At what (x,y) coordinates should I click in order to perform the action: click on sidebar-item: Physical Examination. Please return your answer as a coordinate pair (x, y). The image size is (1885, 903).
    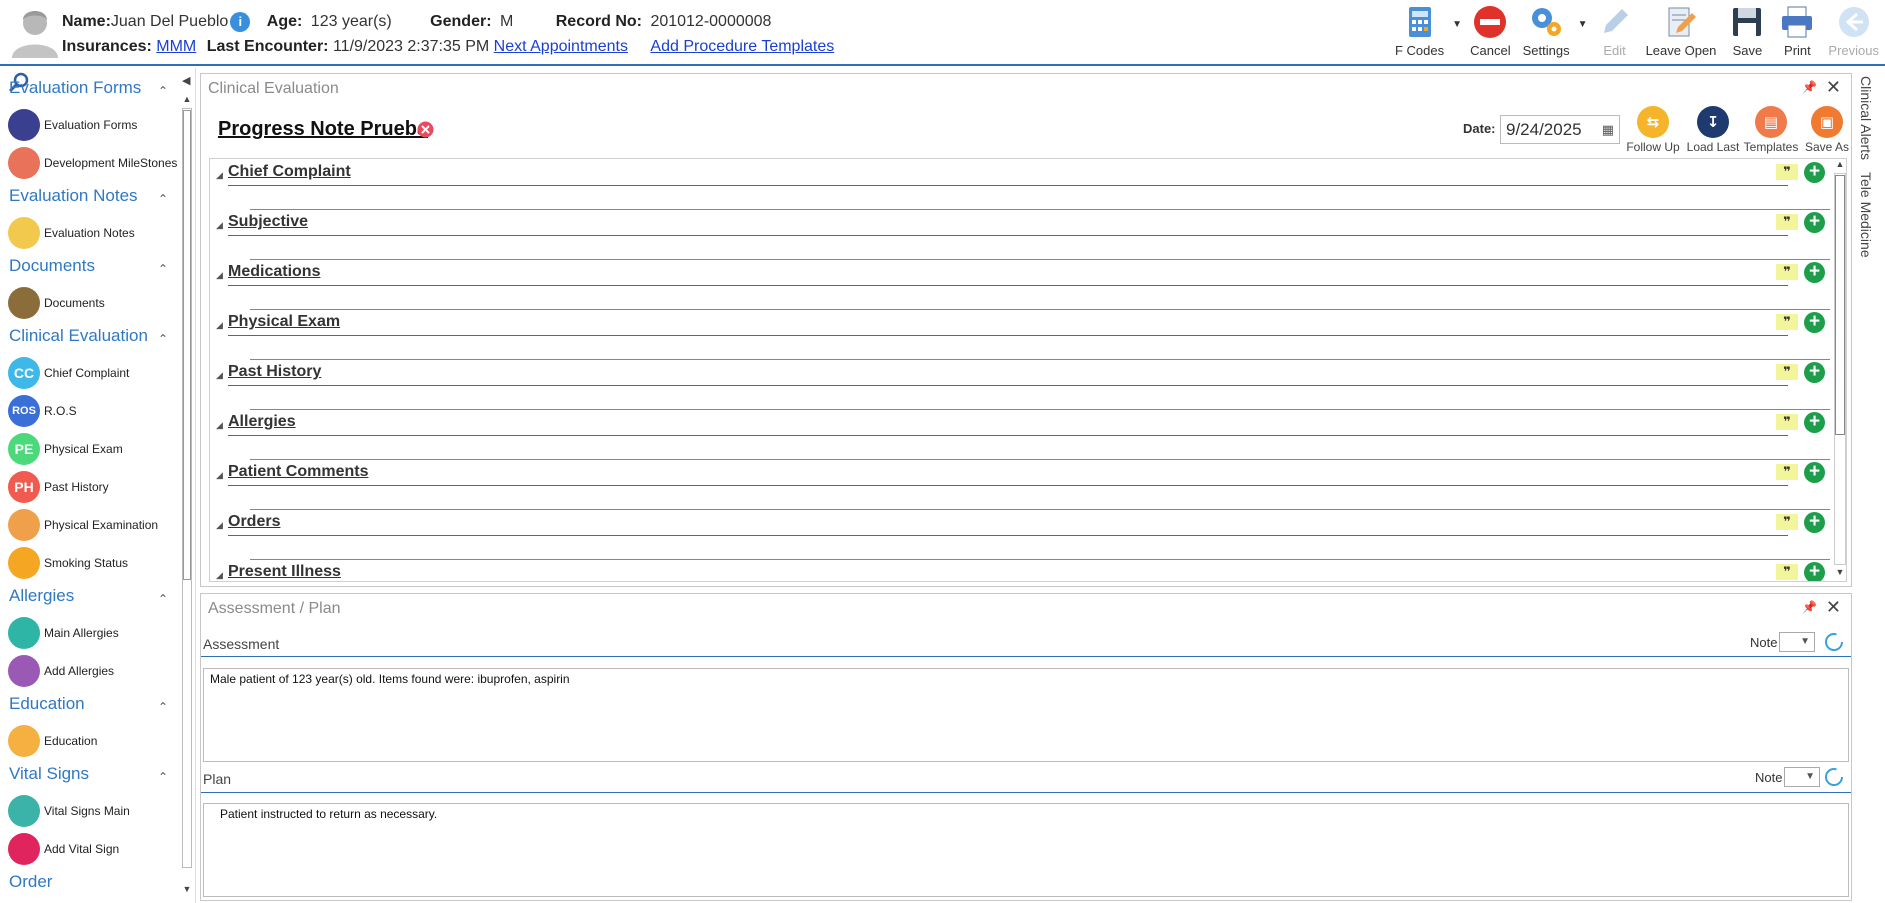
    Looking at the image, I should click on (83, 525).